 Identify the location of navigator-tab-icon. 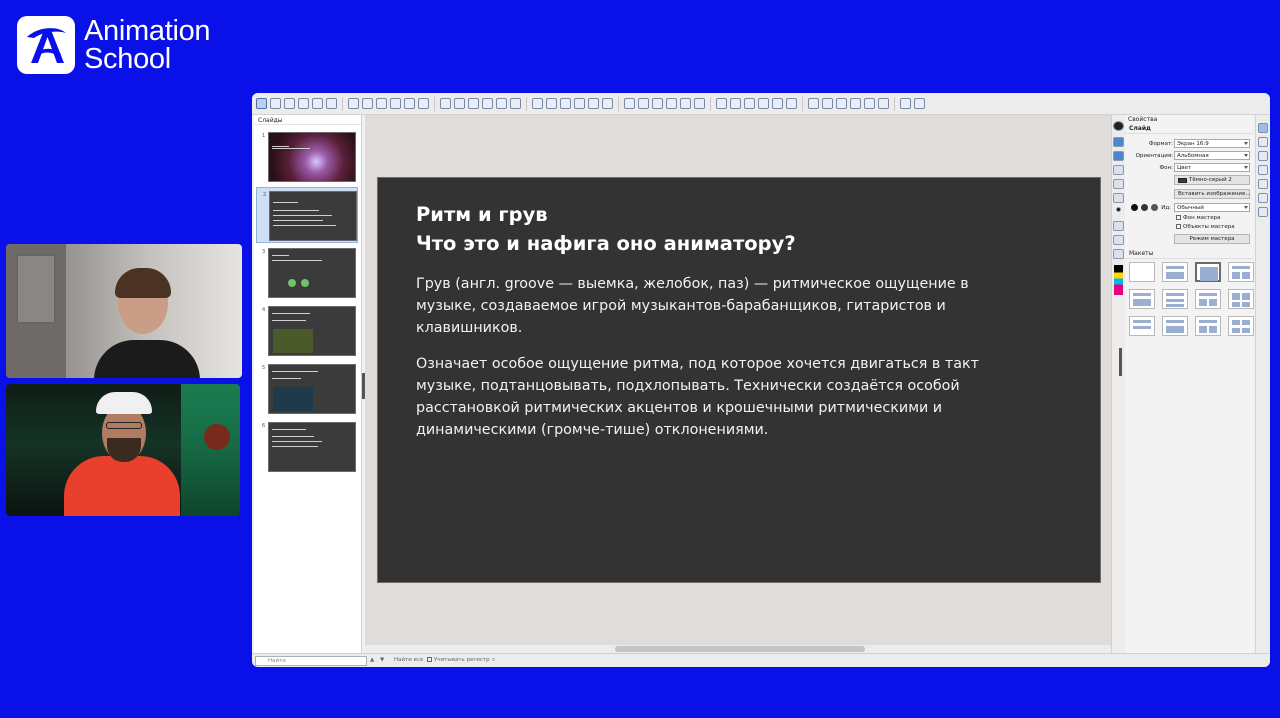
(1263, 198).